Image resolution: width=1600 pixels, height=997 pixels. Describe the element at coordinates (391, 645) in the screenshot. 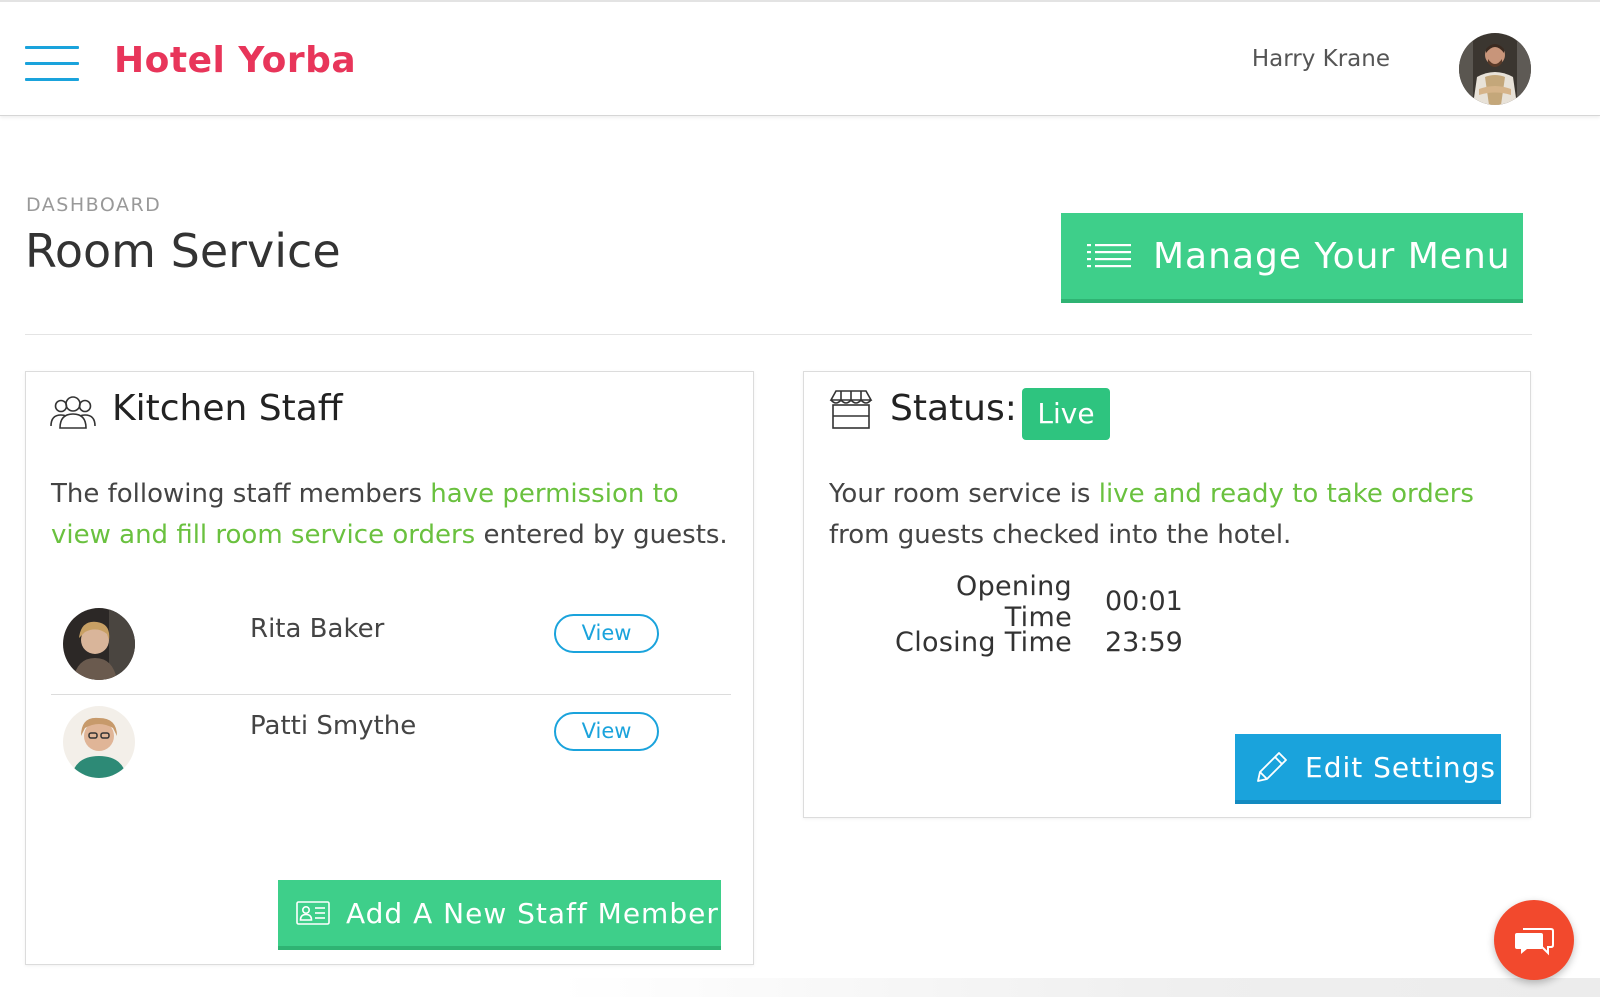

I see `list-item: Rita Baker View` at that location.